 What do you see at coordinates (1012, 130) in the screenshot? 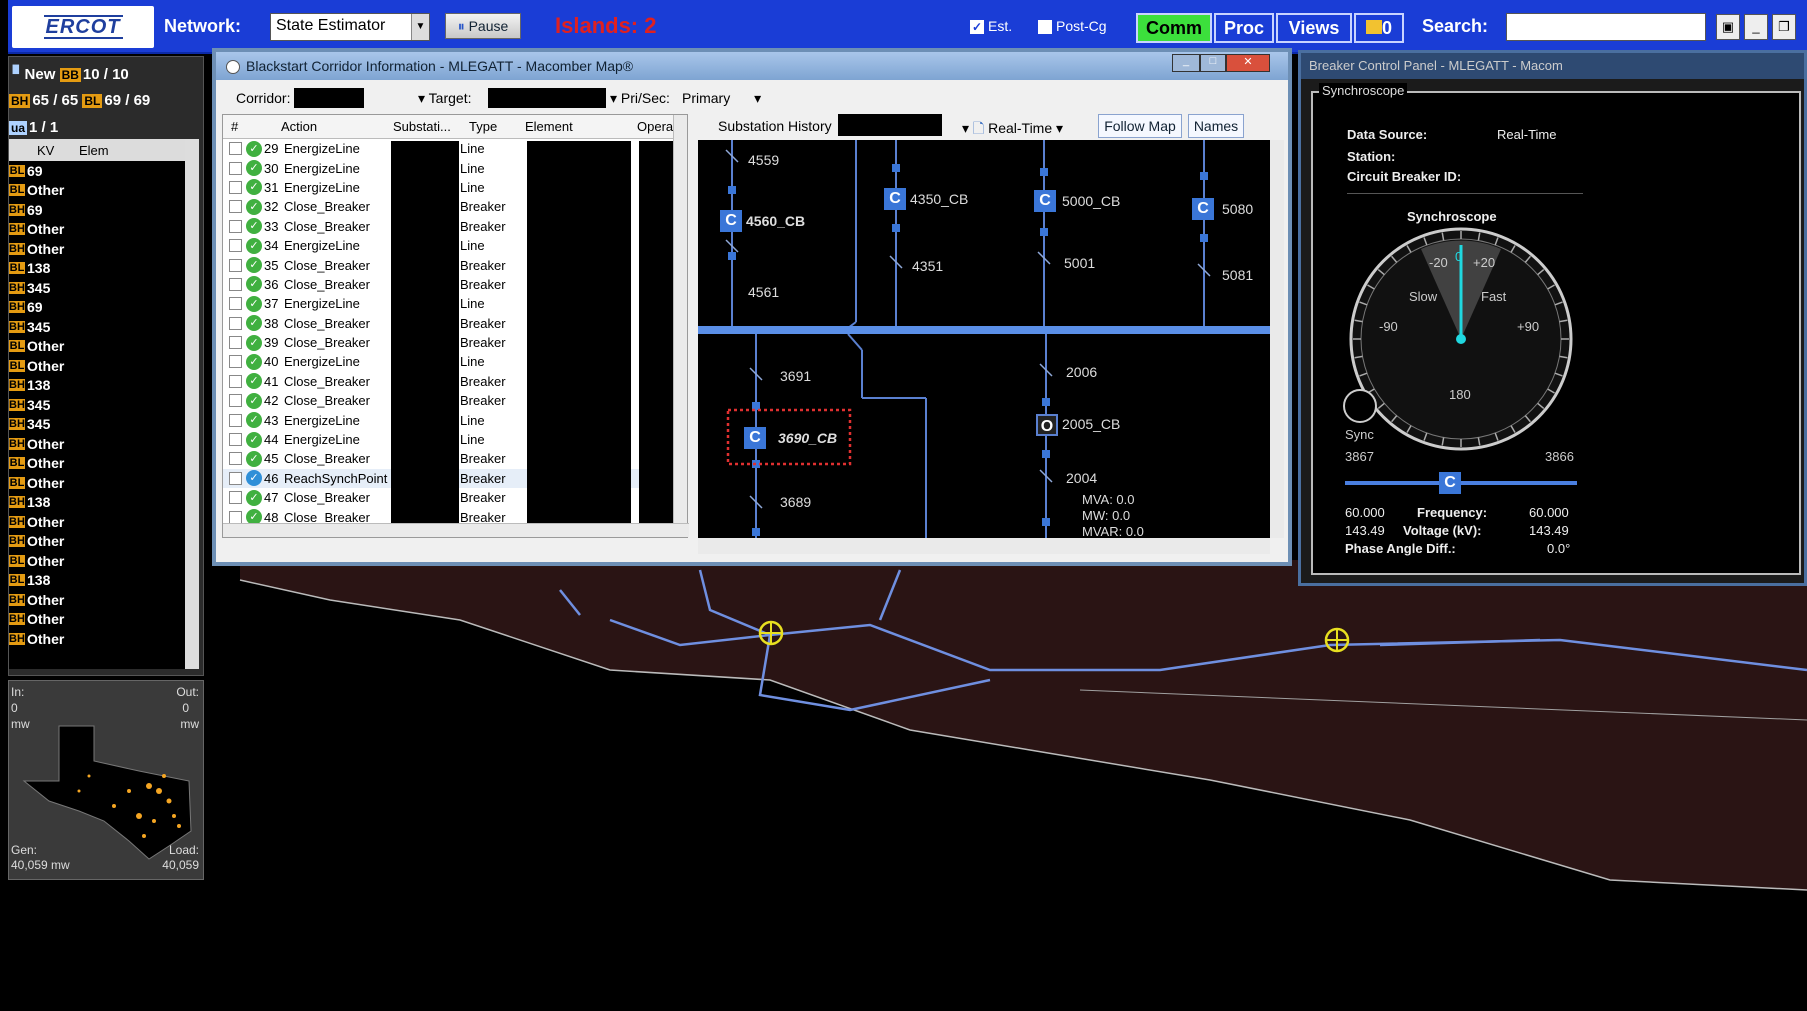
I see `realtime-dropdown: ▾ 🗋 Real-Time ▾` at bounding box center [1012, 130].